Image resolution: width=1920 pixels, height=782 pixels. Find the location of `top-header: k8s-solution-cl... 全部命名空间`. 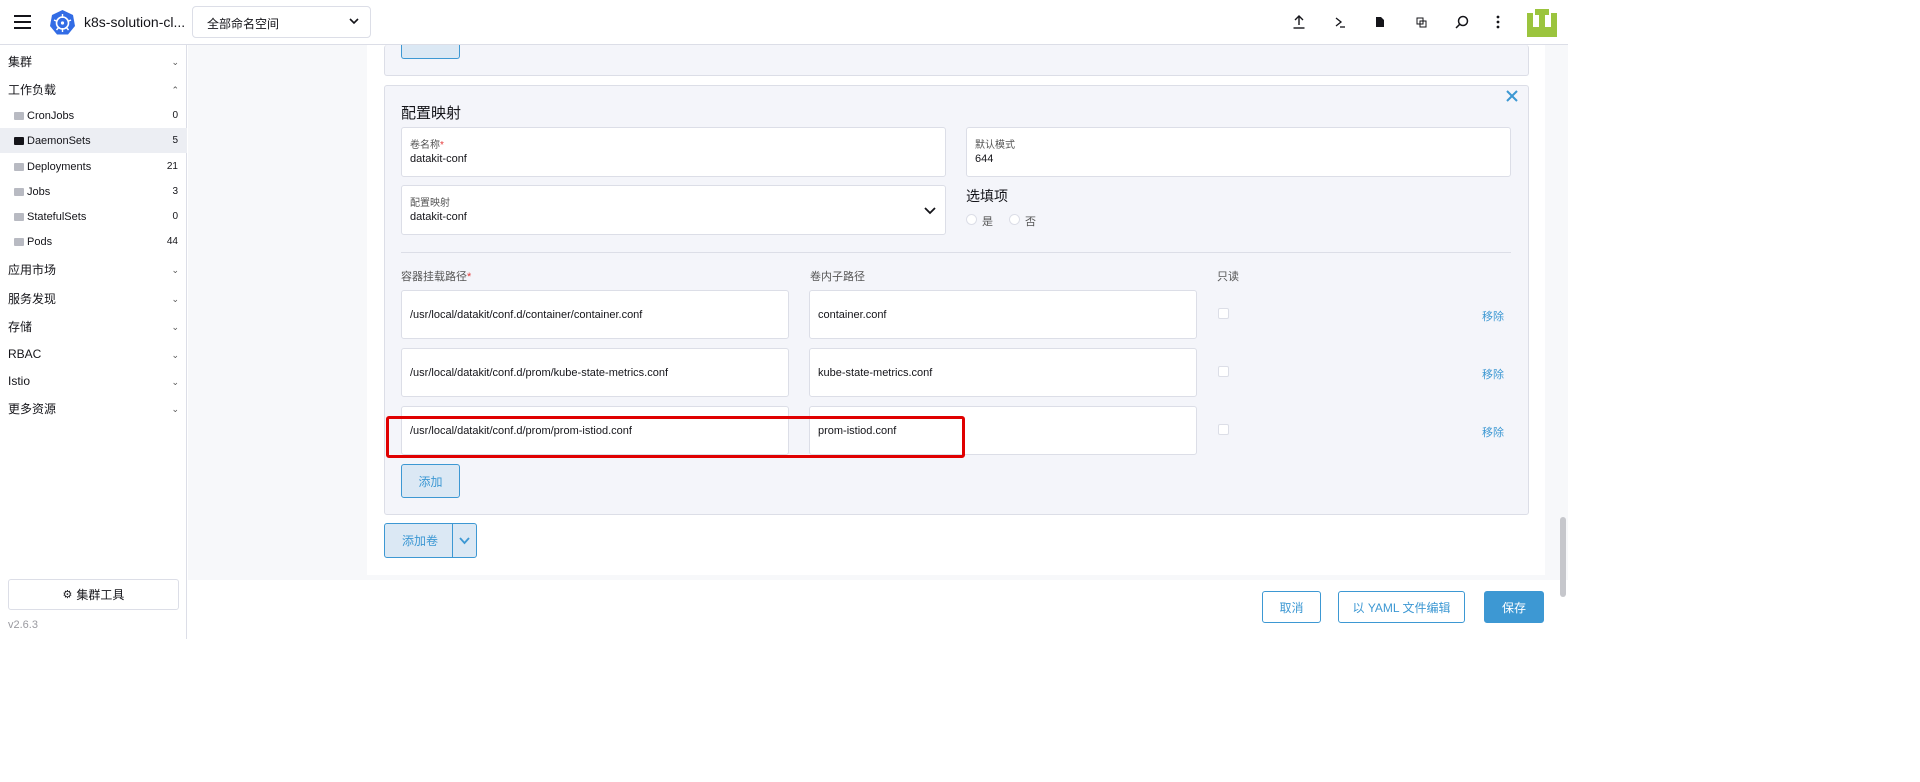

top-header: k8s-solution-cl... 全部命名空间 is located at coordinates (784, 22).